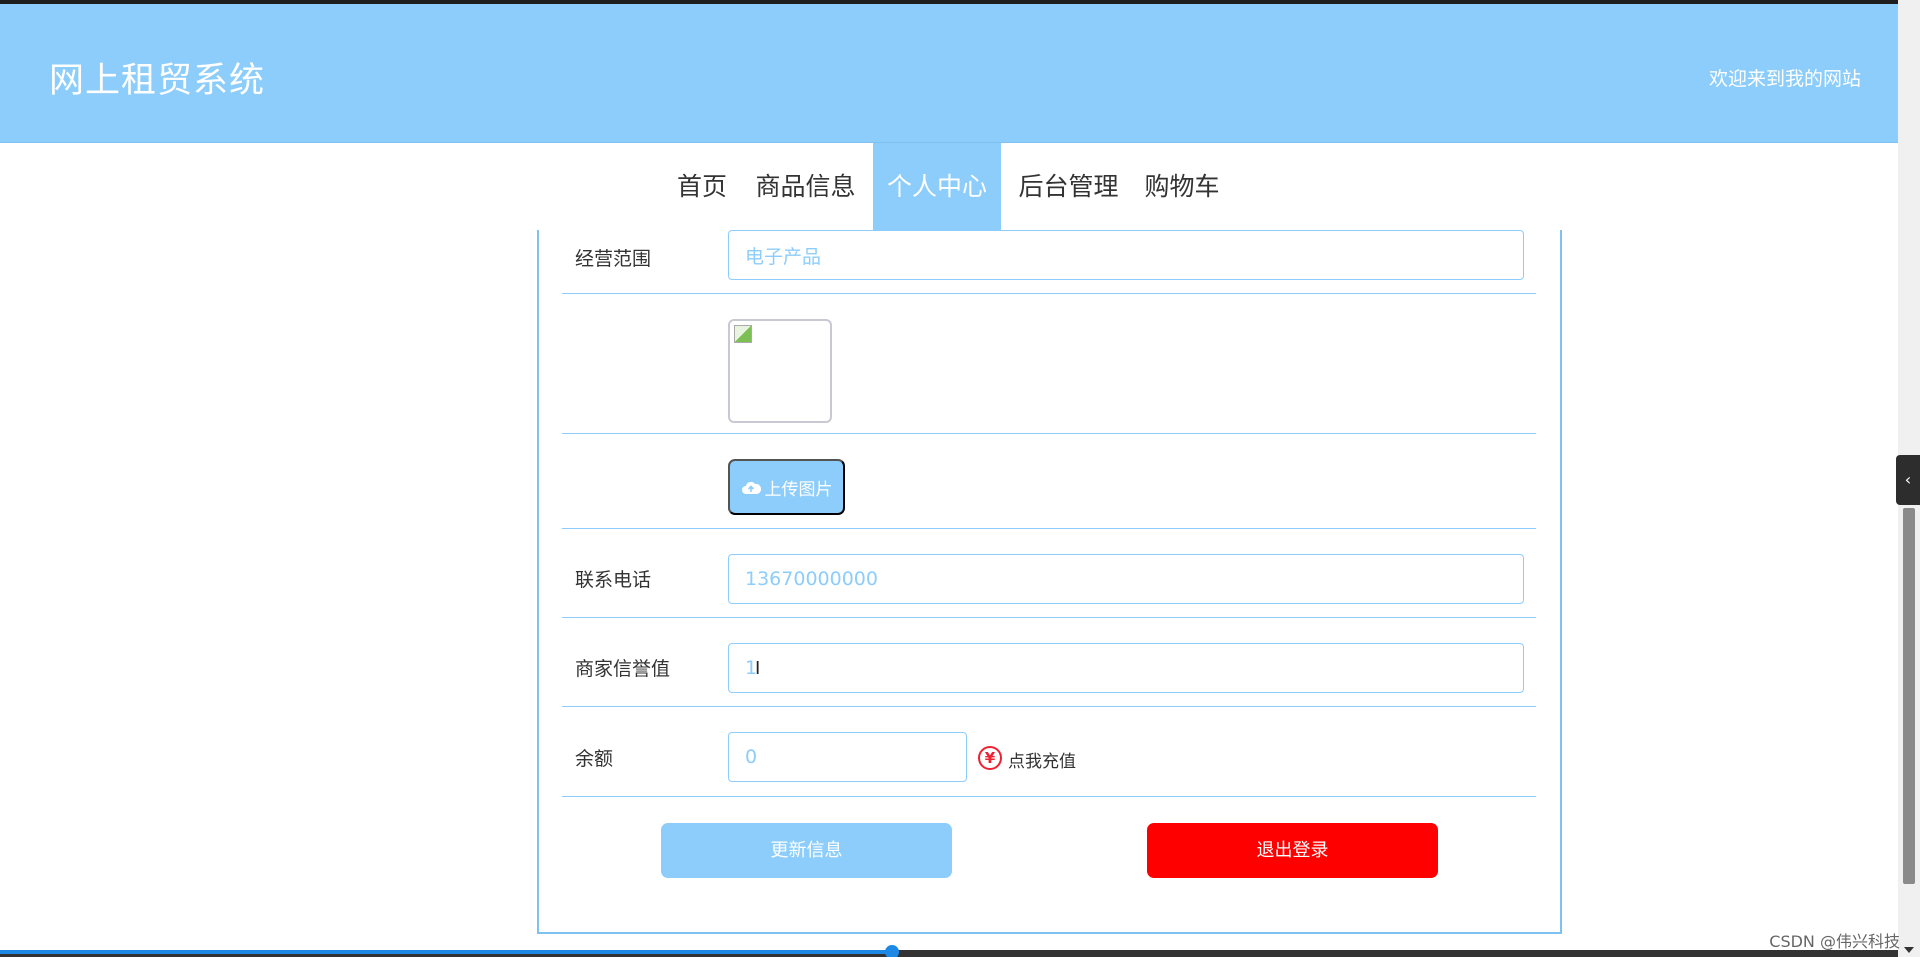 The image size is (1920, 957). Describe the element at coordinates (1182, 186) in the screenshot. I see `nav-item-cart: 购物车` at that location.